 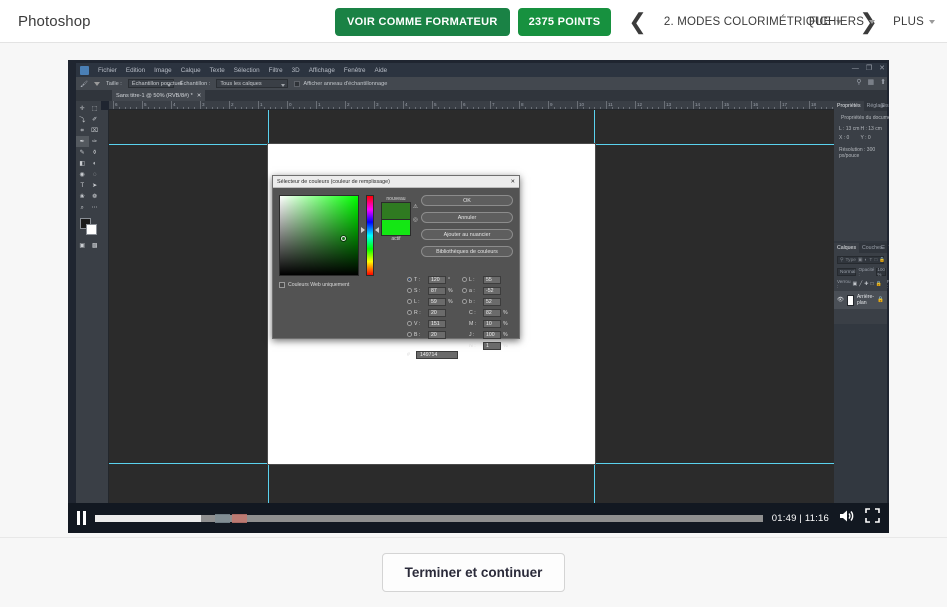 What do you see at coordinates (492, 312) in the screenshot?
I see `field-input-c: 82` at bounding box center [492, 312].